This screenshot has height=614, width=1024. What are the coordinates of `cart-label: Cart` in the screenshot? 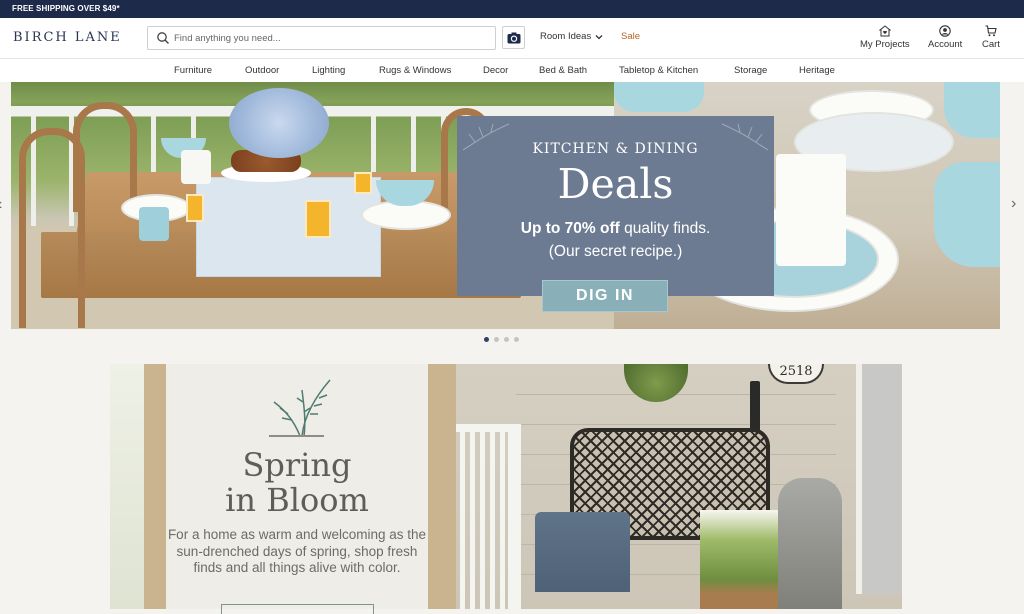 It's located at (991, 44).